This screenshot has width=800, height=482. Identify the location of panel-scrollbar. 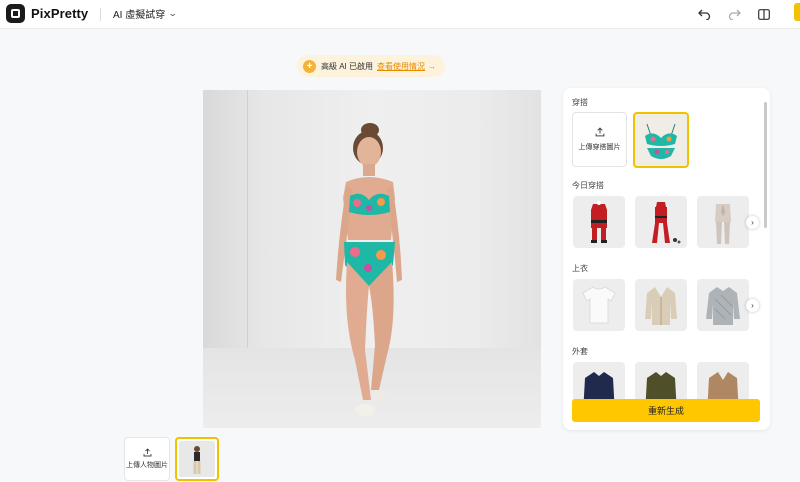
(765, 165).